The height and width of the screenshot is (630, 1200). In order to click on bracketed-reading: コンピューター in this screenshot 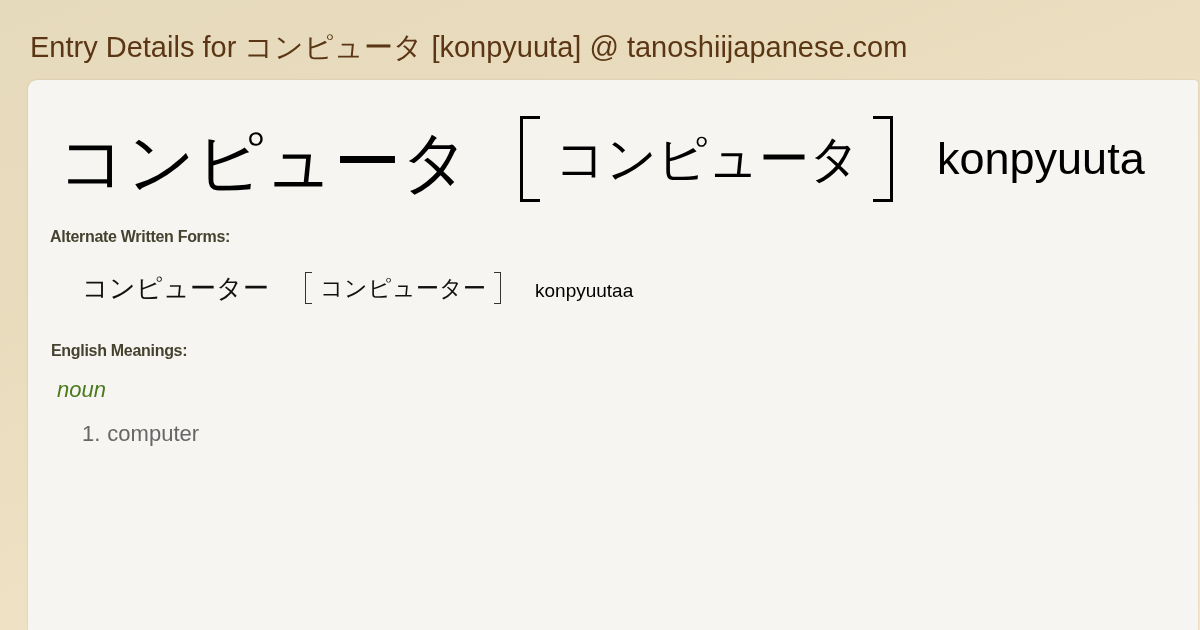, I will do `click(403, 288)`.